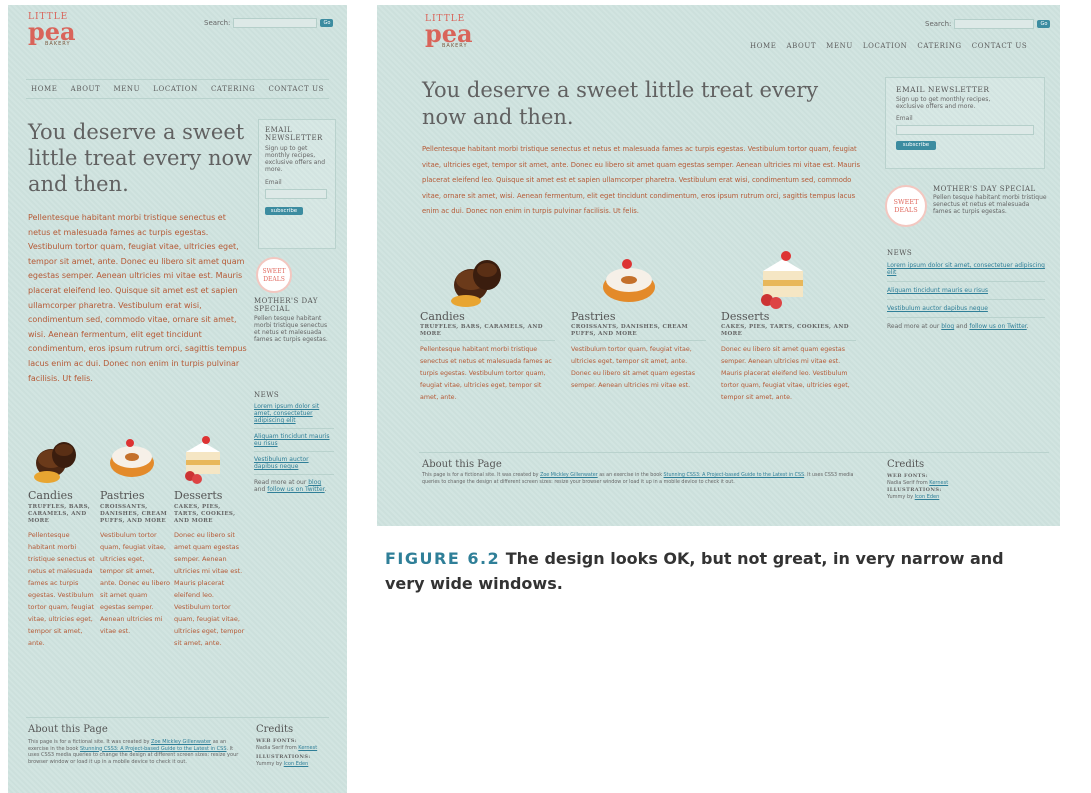 The image size is (1091, 793). I want to click on news-title: NEWS, so click(900, 253).